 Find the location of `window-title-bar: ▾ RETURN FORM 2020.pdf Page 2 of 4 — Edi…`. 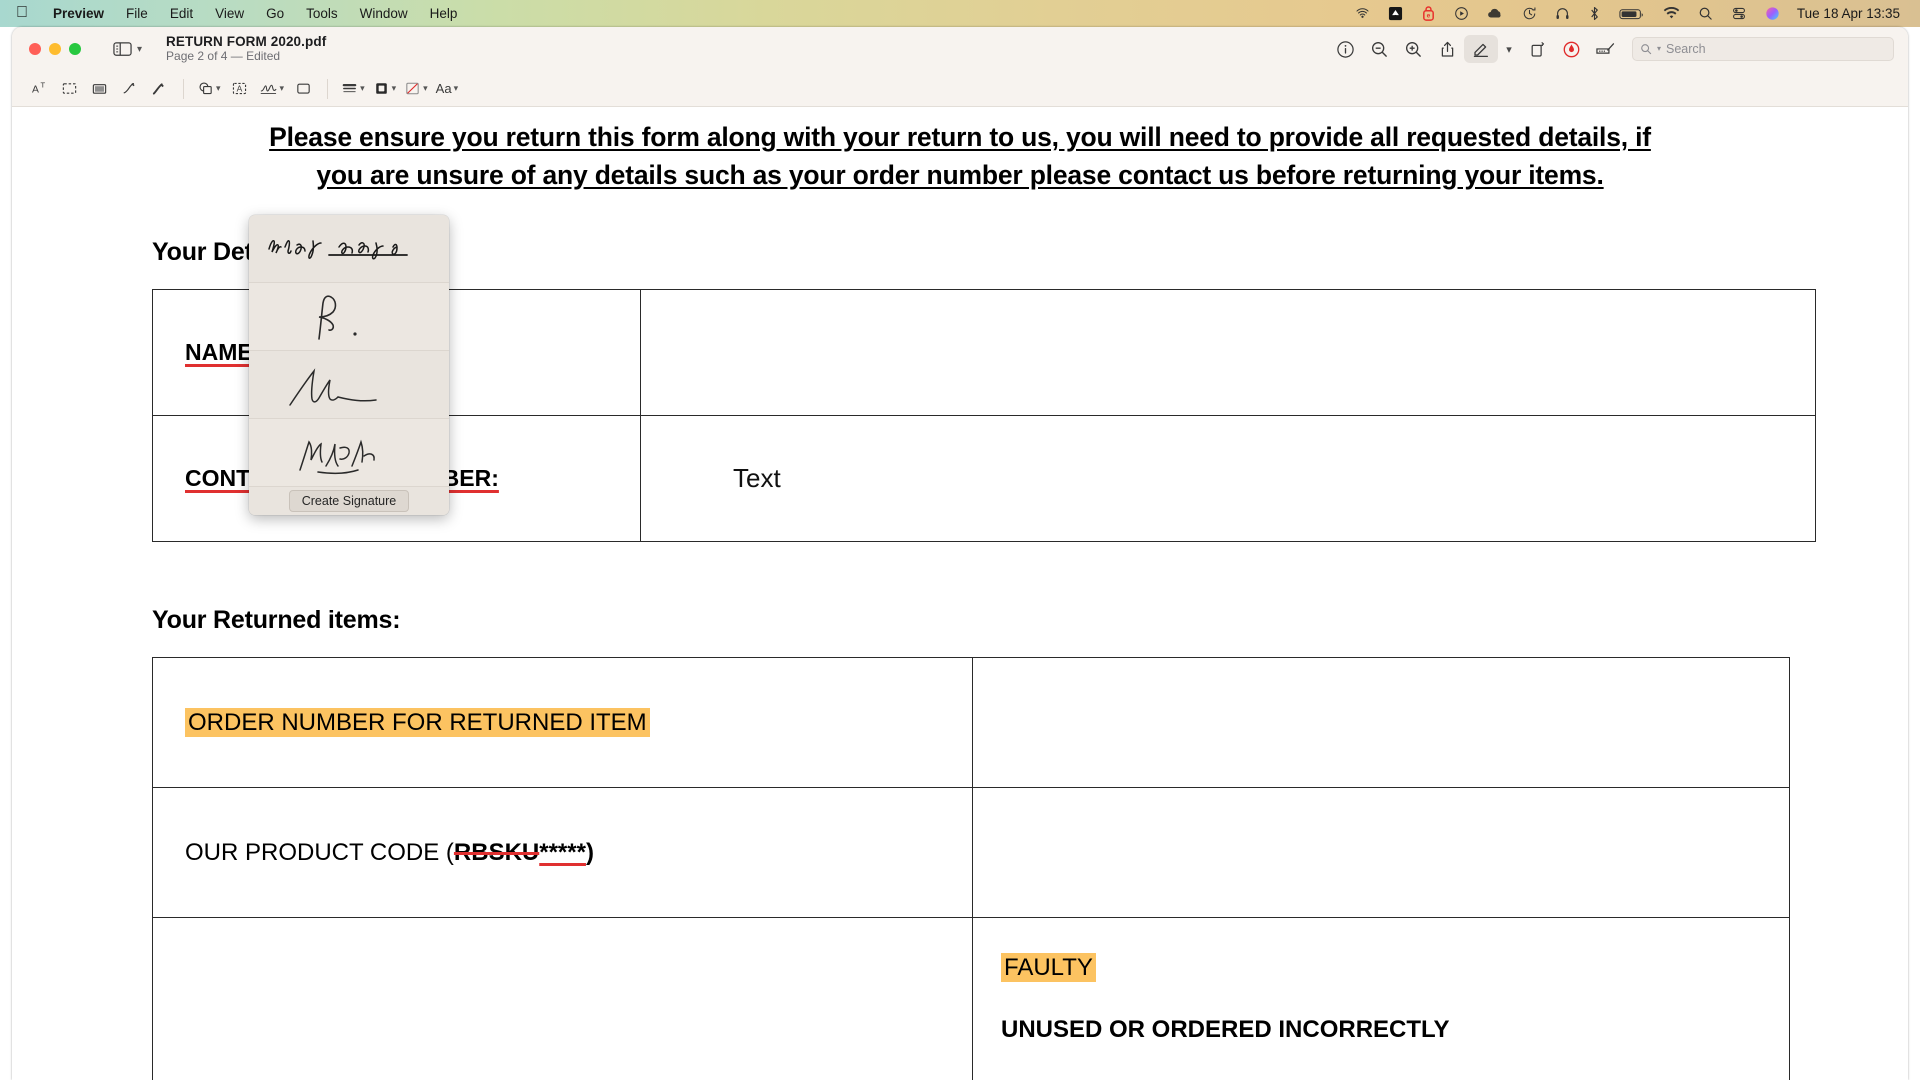

window-title-bar: ▾ RETURN FORM 2020.pdf Page 2 of 4 — Edi… is located at coordinates (960, 49).